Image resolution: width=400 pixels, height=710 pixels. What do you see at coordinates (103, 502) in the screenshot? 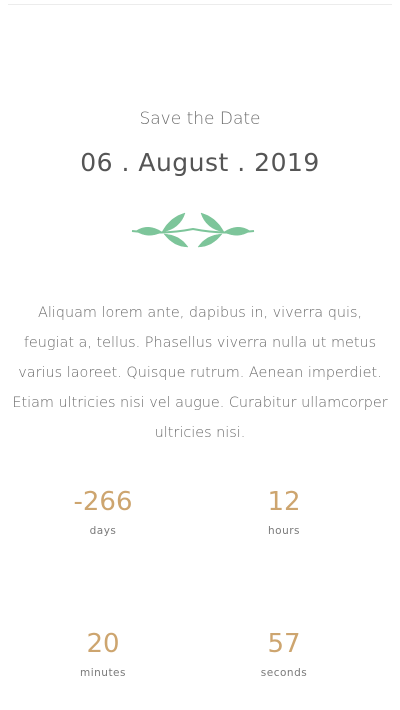
I see `countdown-days-value: -266` at bounding box center [103, 502].